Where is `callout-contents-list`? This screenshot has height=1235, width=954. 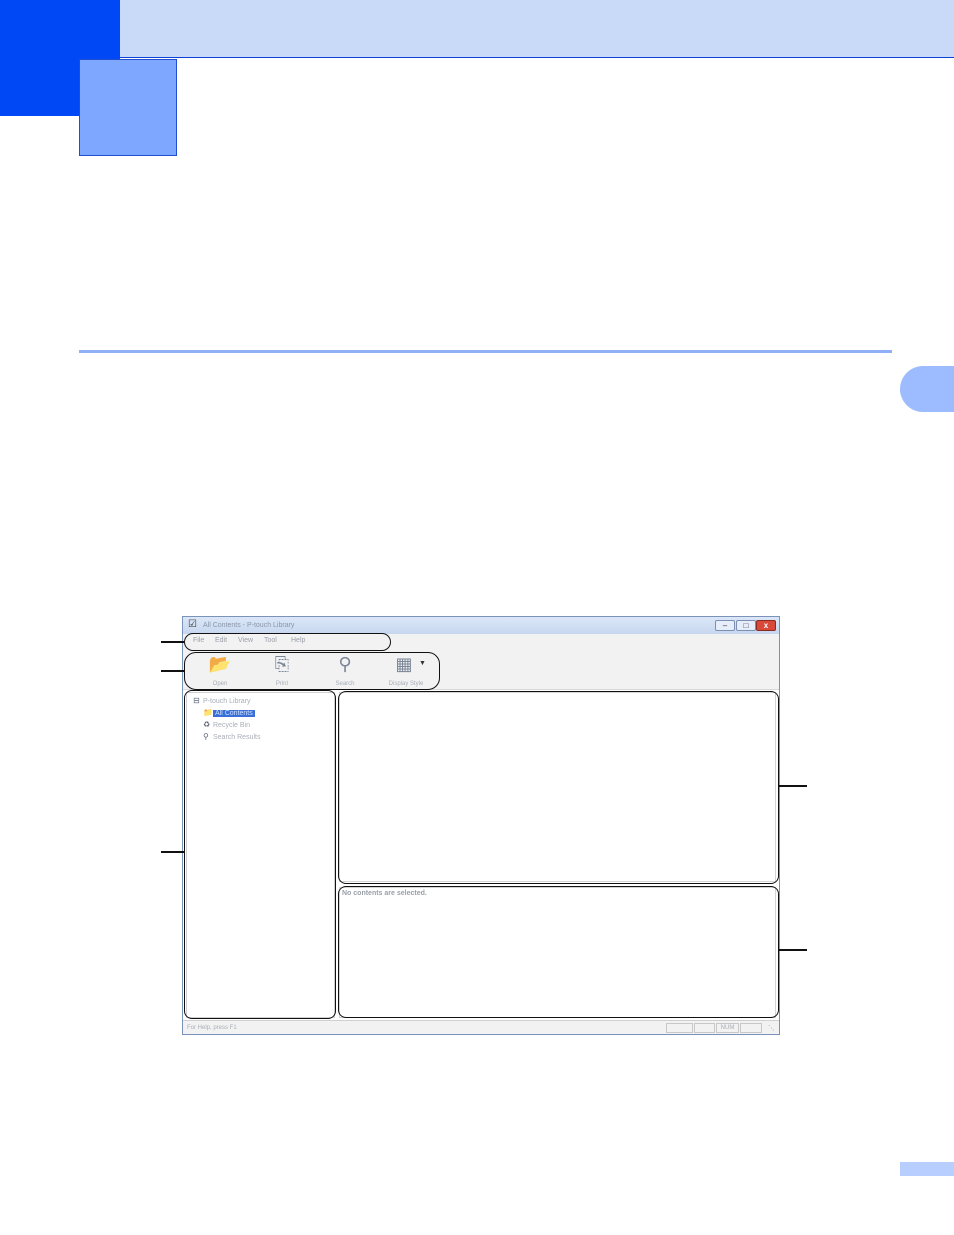 callout-contents-list is located at coordinates (558, 787).